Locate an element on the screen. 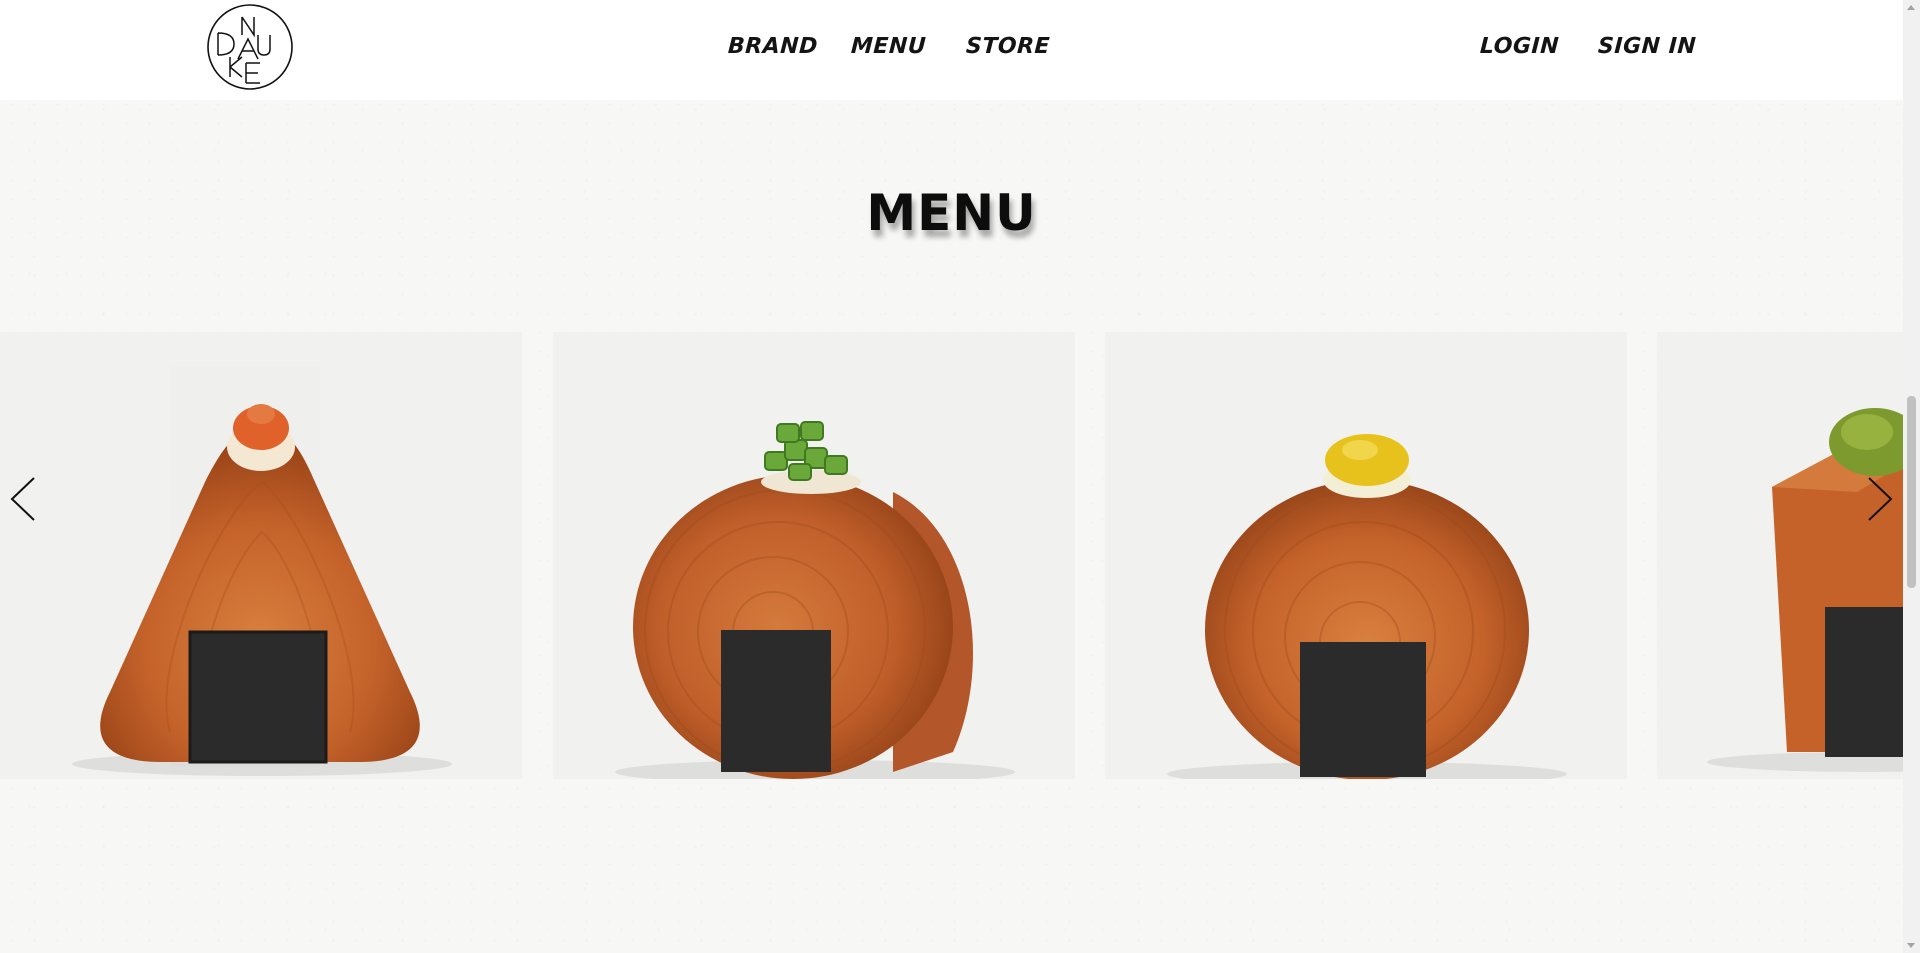 Image resolution: width=1920 pixels, height=953 pixels. carousel-next-button is located at coordinates (1880, 499).